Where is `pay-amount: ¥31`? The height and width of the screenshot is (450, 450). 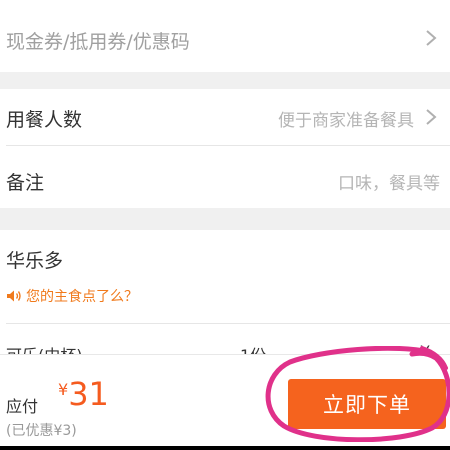 pay-amount: ¥31 is located at coordinates (83, 394).